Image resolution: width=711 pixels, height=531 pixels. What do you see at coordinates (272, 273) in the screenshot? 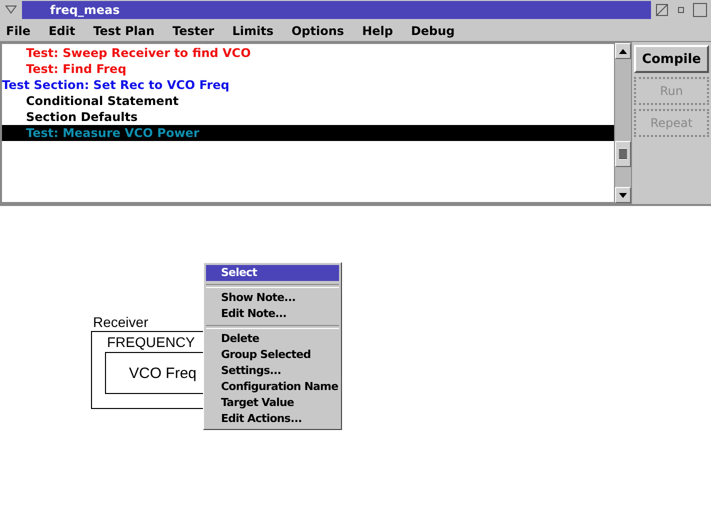
I see `context-menu-item: Select` at bounding box center [272, 273].